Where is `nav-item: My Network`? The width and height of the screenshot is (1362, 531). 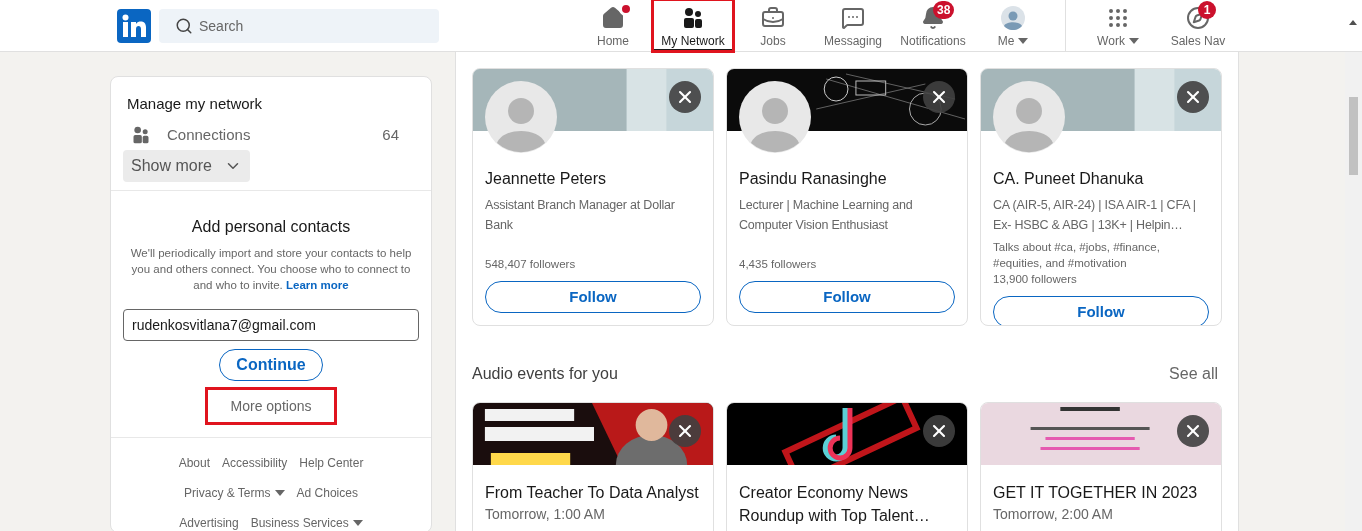 nav-item: My Network is located at coordinates (693, 25).